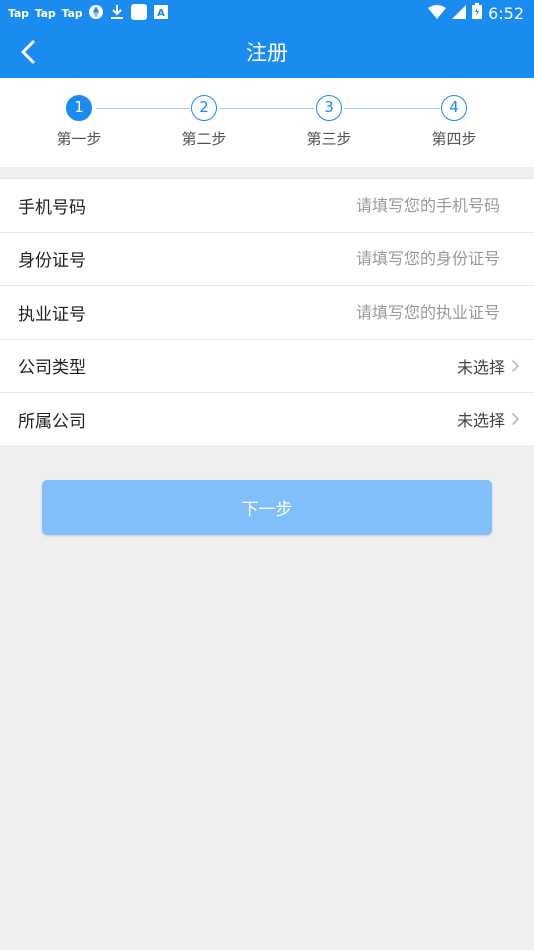 Image resolution: width=534 pixels, height=950 pixels. Describe the element at coordinates (329, 122) in the screenshot. I see `step-3: 3 第三步` at that location.